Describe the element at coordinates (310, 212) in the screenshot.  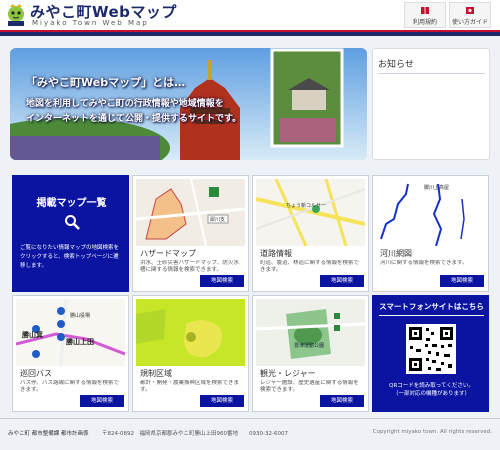
I see `road-map-thumbnail: ちょう新コルサー` at that location.